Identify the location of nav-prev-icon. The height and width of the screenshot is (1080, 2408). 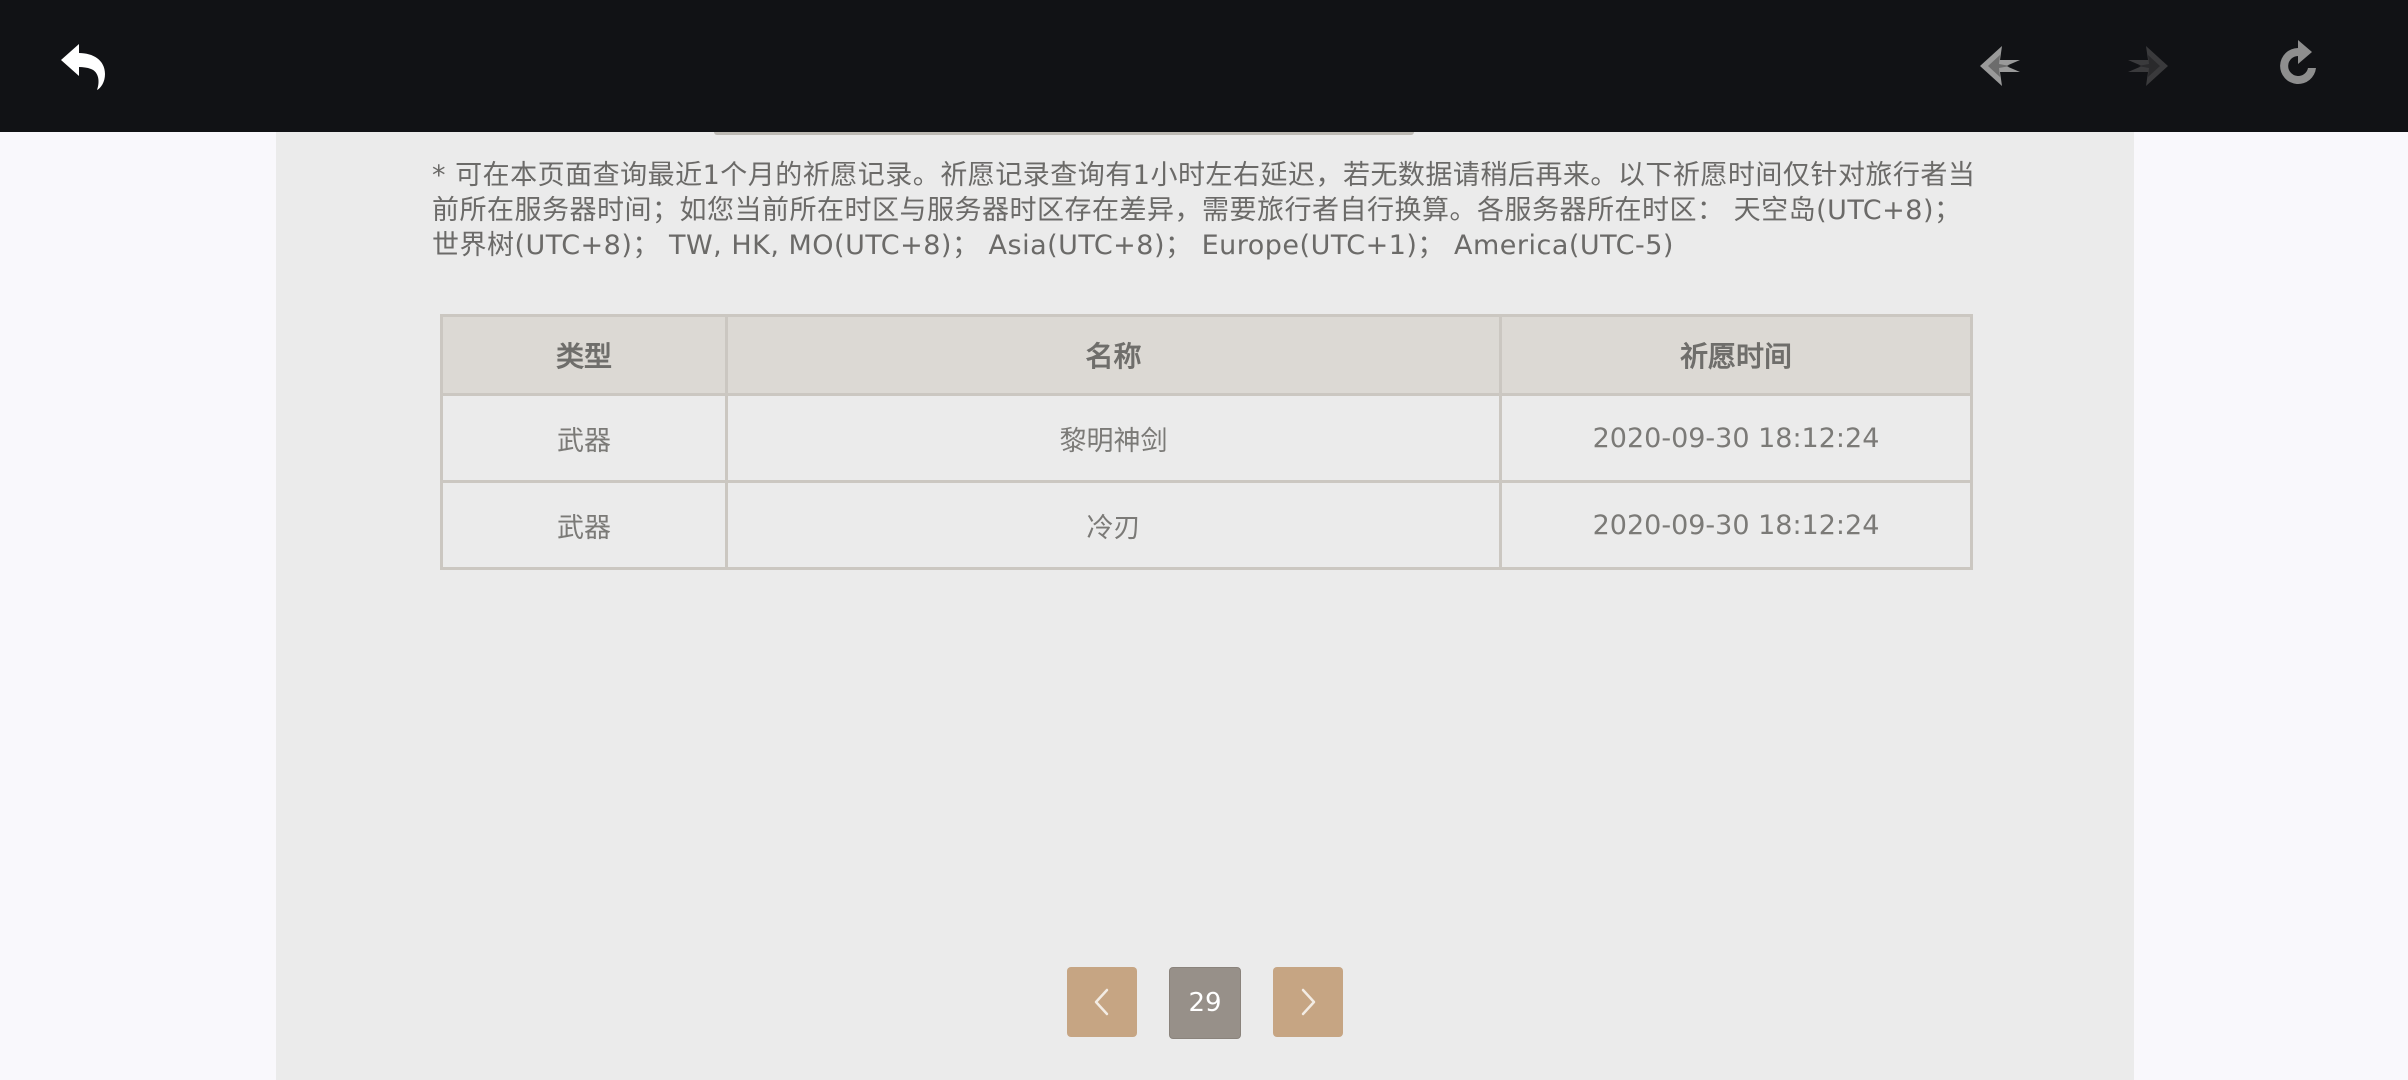
(2000, 66).